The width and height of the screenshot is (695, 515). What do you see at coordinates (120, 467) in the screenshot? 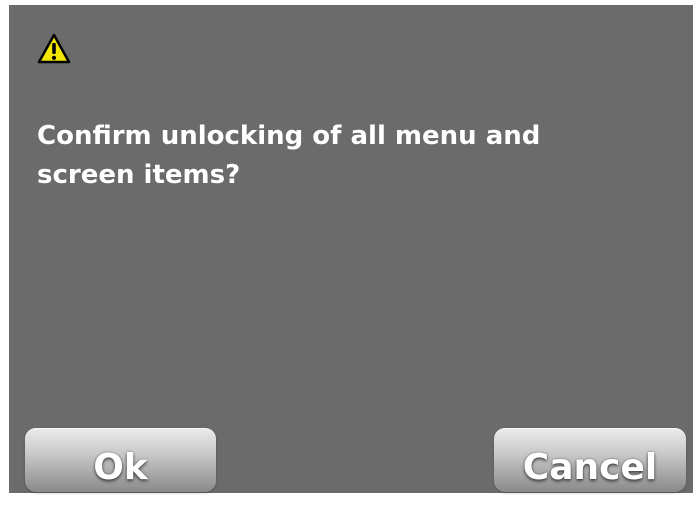
I see `ok-button-label: Ok` at bounding box center [120, 467].